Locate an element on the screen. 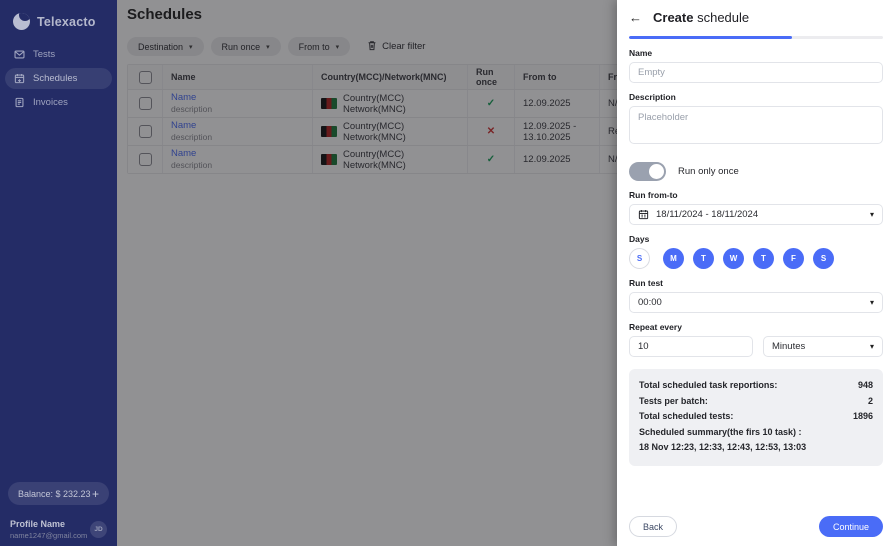  logo-icon is located at coordinates (21, 21).